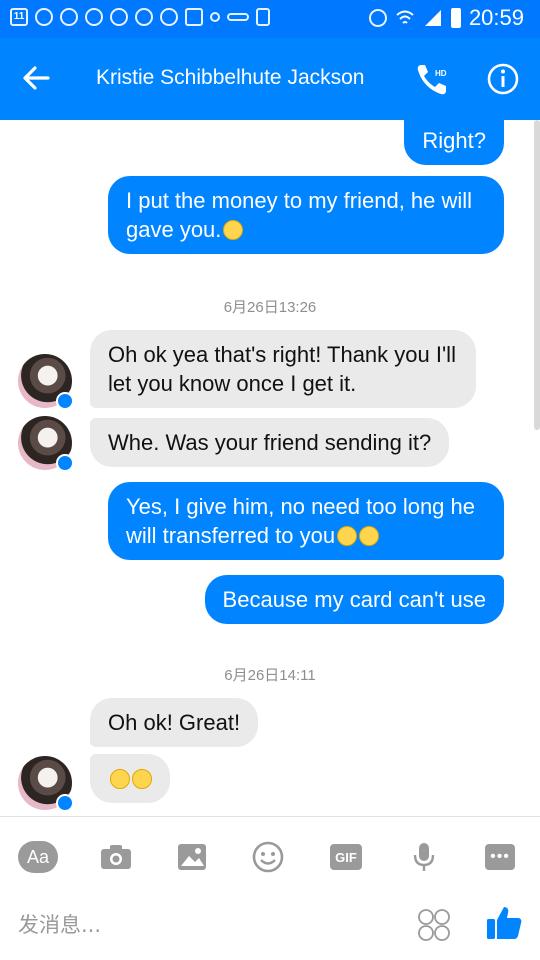  I want to click on scrollbar, so click(537, 275).